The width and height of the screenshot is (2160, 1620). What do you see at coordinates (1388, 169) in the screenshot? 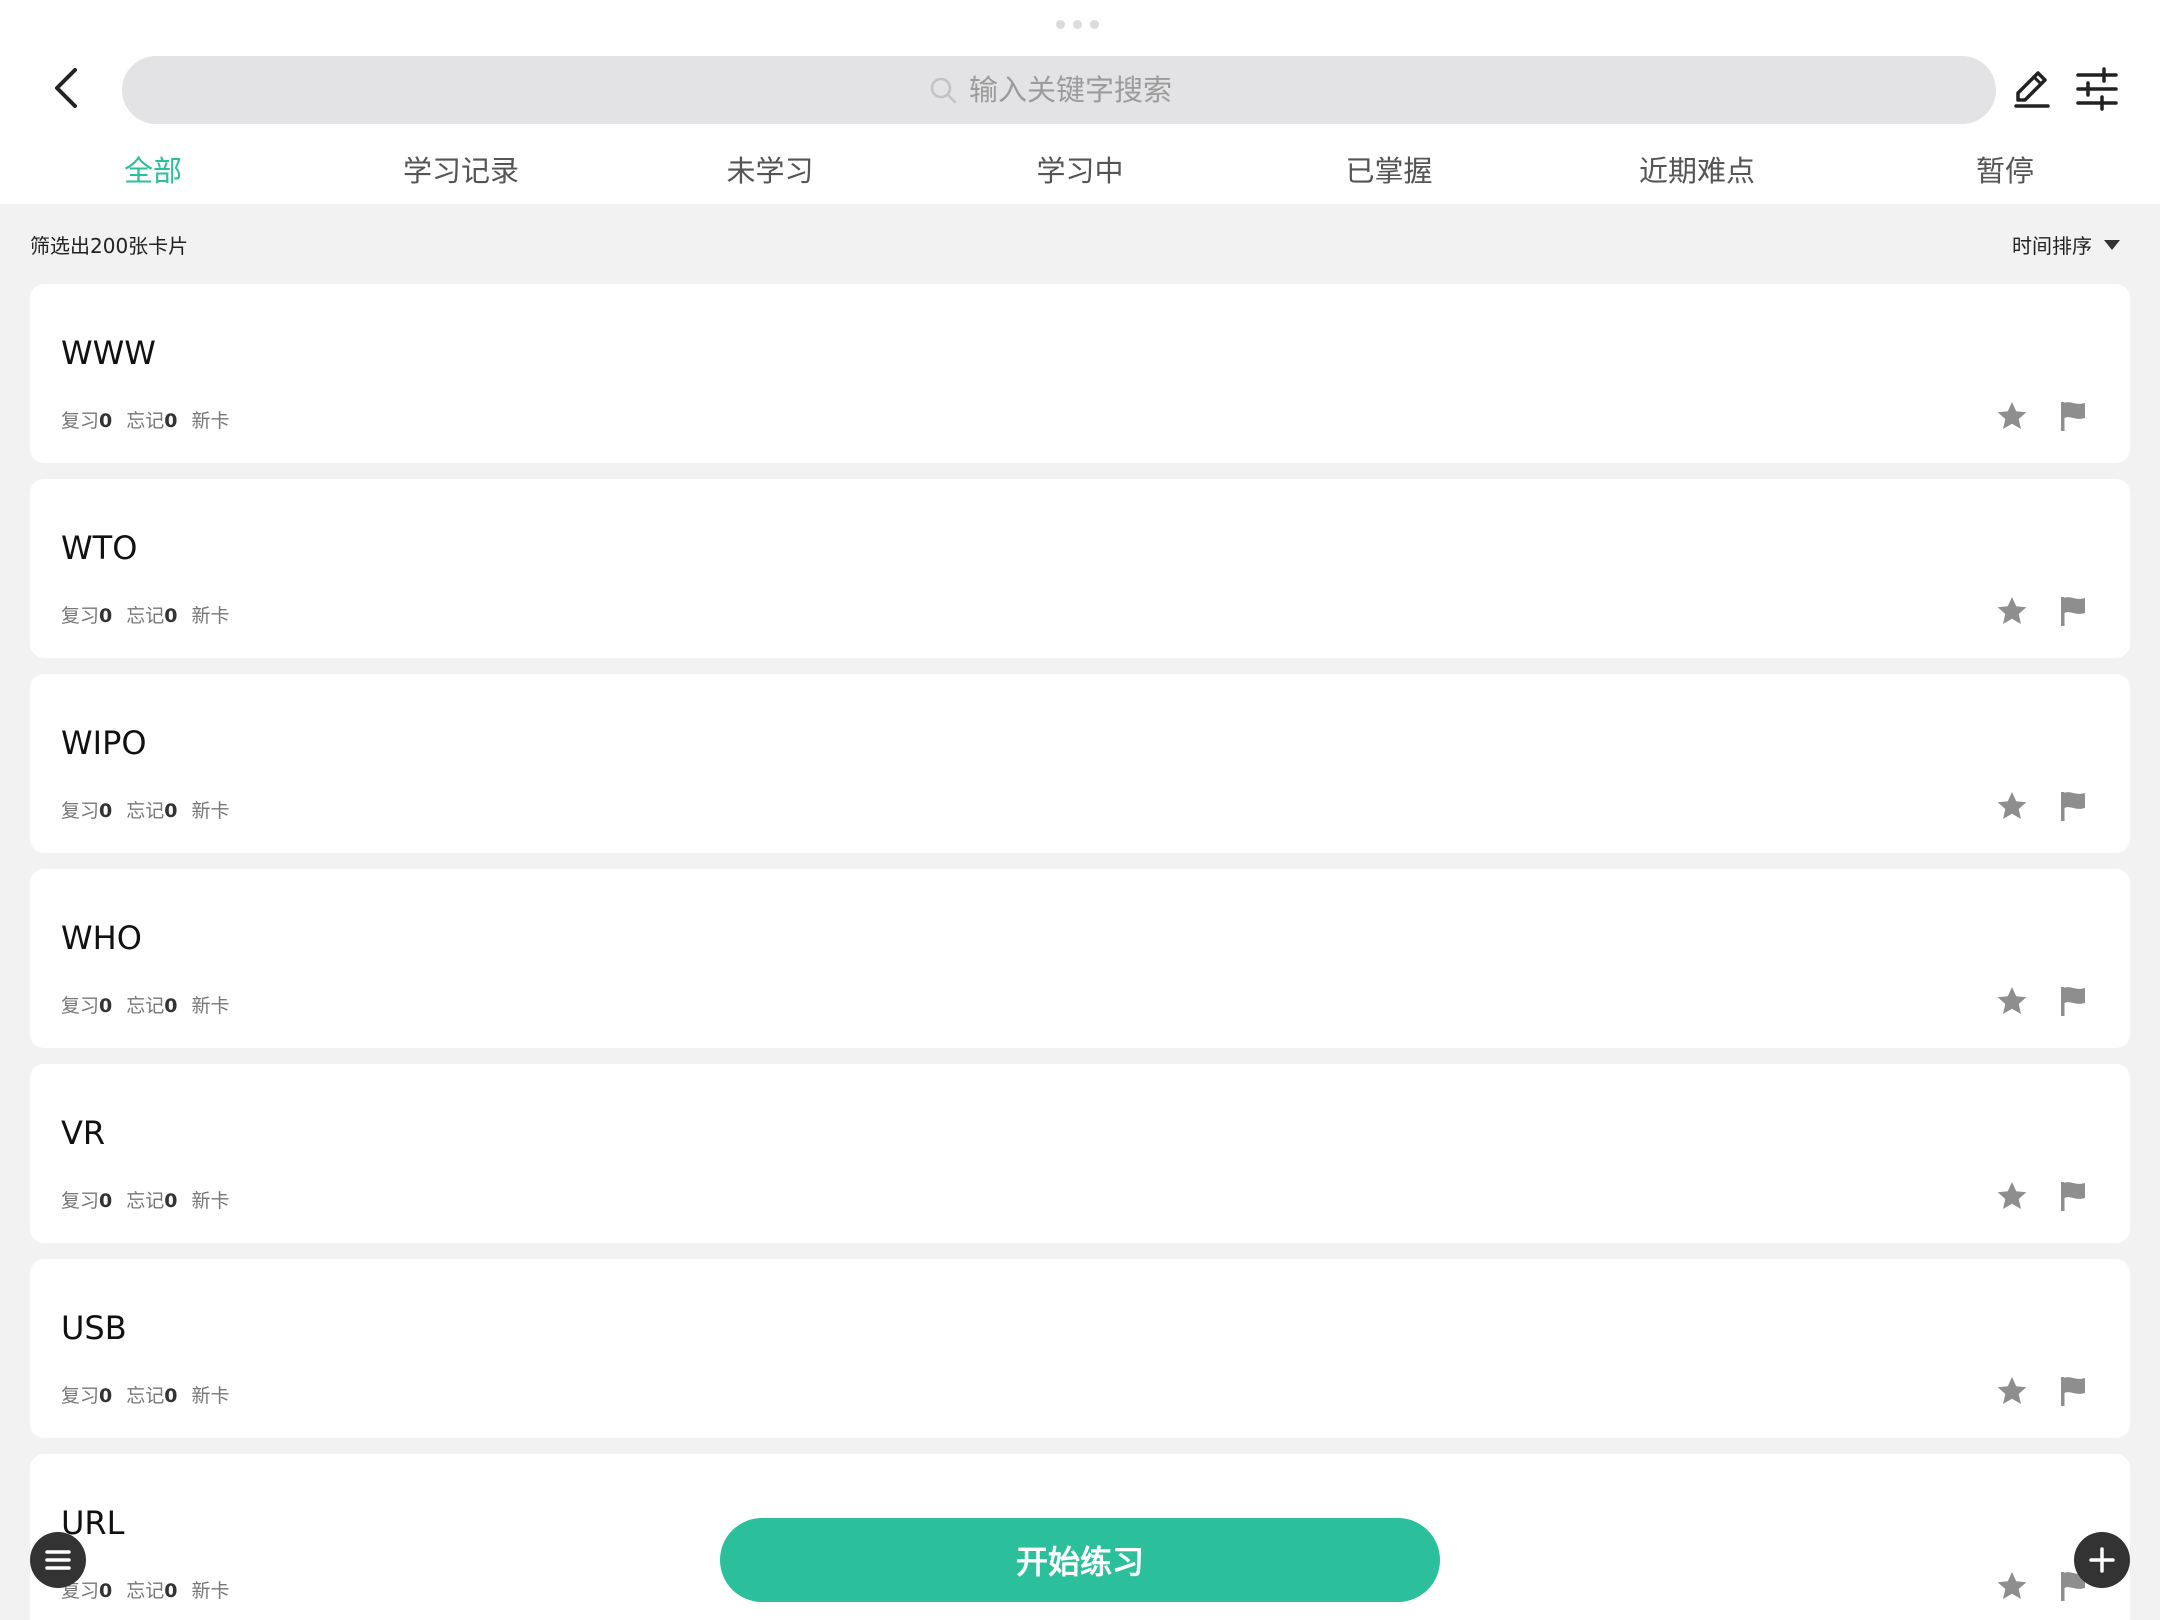
I see `tab-mastered: 已掌握` at bounding box center [1388, 169].